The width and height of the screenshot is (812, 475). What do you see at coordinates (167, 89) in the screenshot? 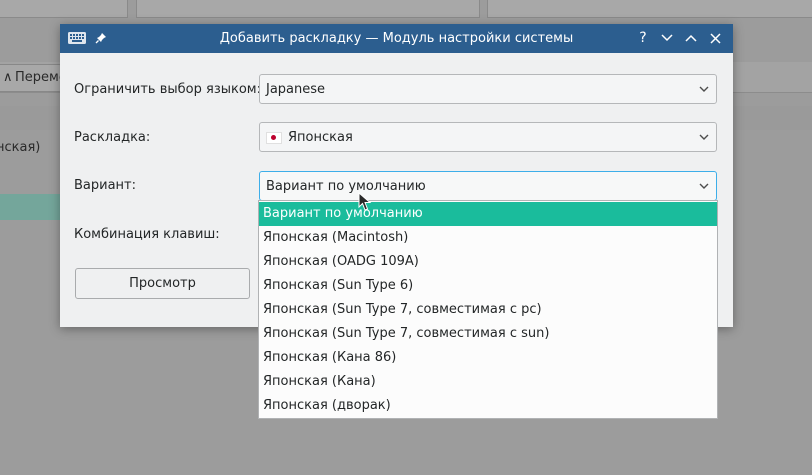
I see `language-label: Ограничить выбор языком:` at bounding box center [167, 89].